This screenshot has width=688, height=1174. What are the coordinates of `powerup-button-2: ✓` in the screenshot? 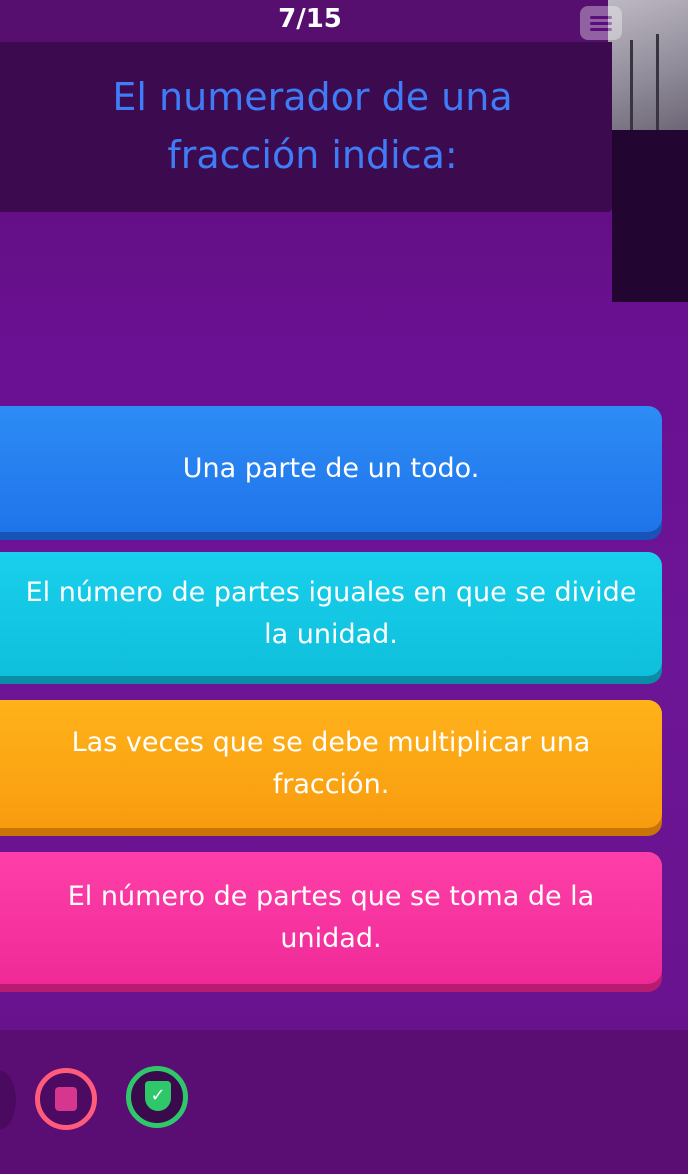 It's located at (157, 1097).